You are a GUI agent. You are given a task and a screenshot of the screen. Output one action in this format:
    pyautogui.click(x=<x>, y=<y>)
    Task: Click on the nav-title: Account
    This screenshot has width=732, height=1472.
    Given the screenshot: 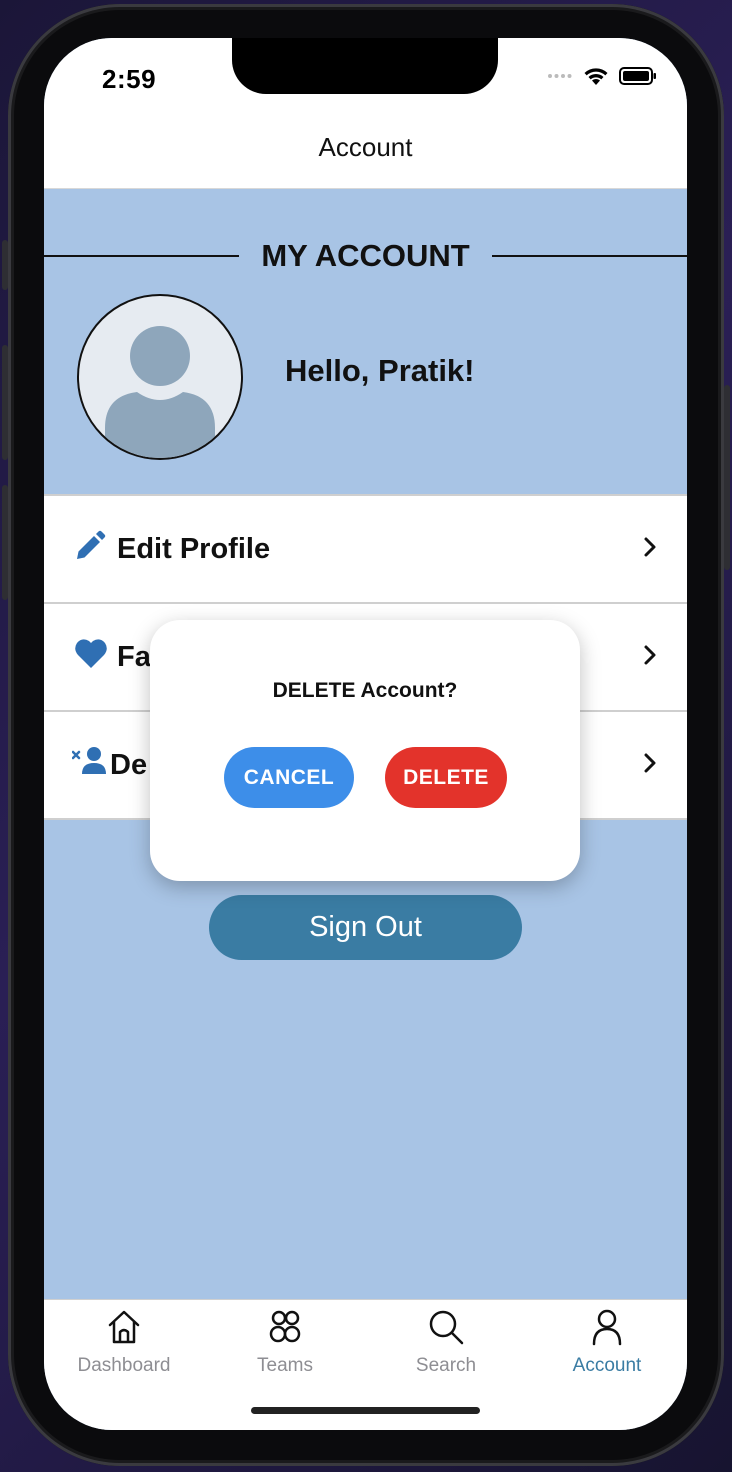 What is the action you would take?
    pyautogui.click(x=365, y=147)
    